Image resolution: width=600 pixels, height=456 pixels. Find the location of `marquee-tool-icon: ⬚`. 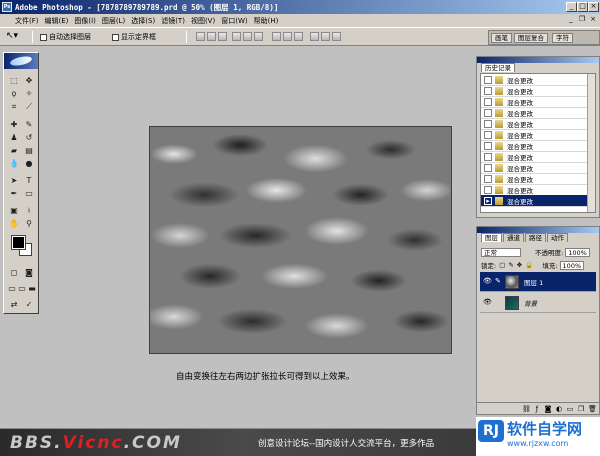

marquee-tool-icon: ⬚ is located at coordinates (14, 80).